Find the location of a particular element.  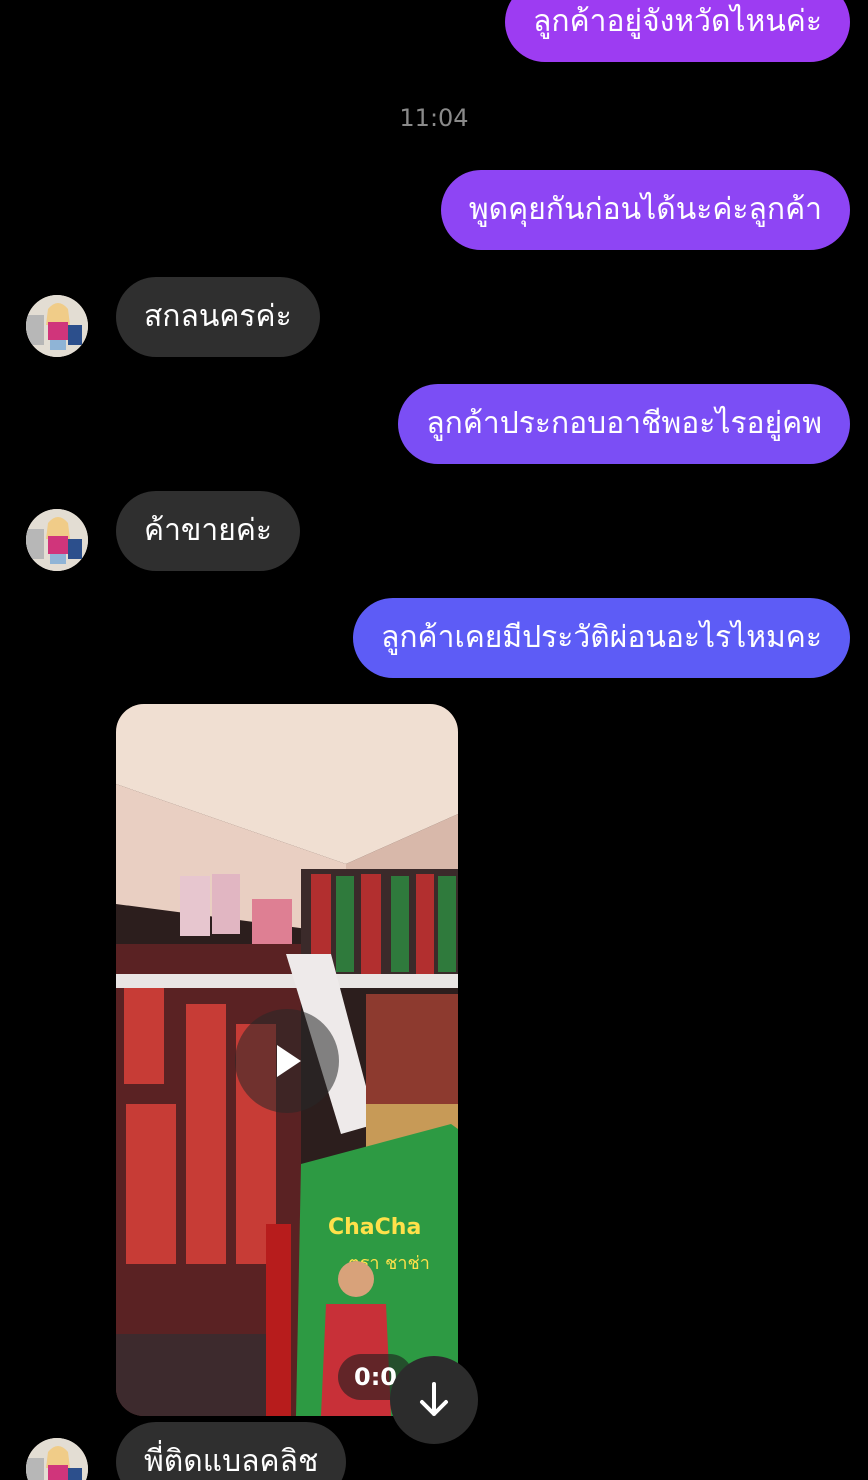

arrow-down-icon is located at coordinates (434, 1399).